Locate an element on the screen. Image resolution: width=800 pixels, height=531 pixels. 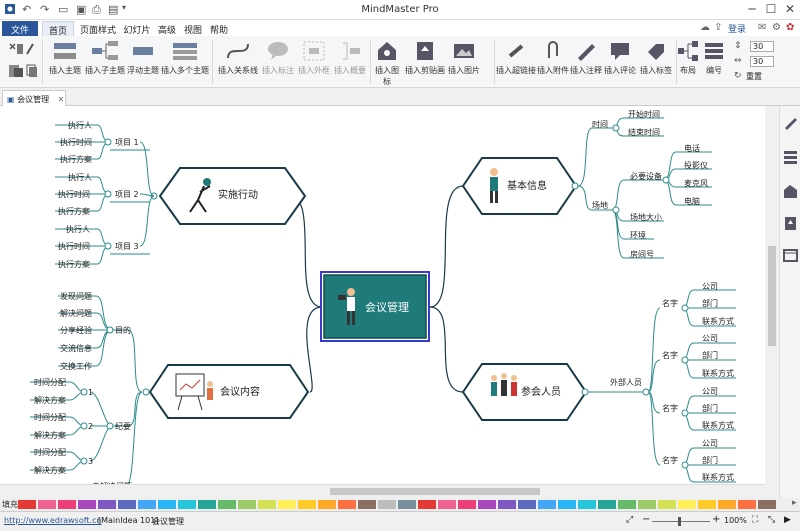
gift-icon: ✉ is located at coordinates (762, 27).